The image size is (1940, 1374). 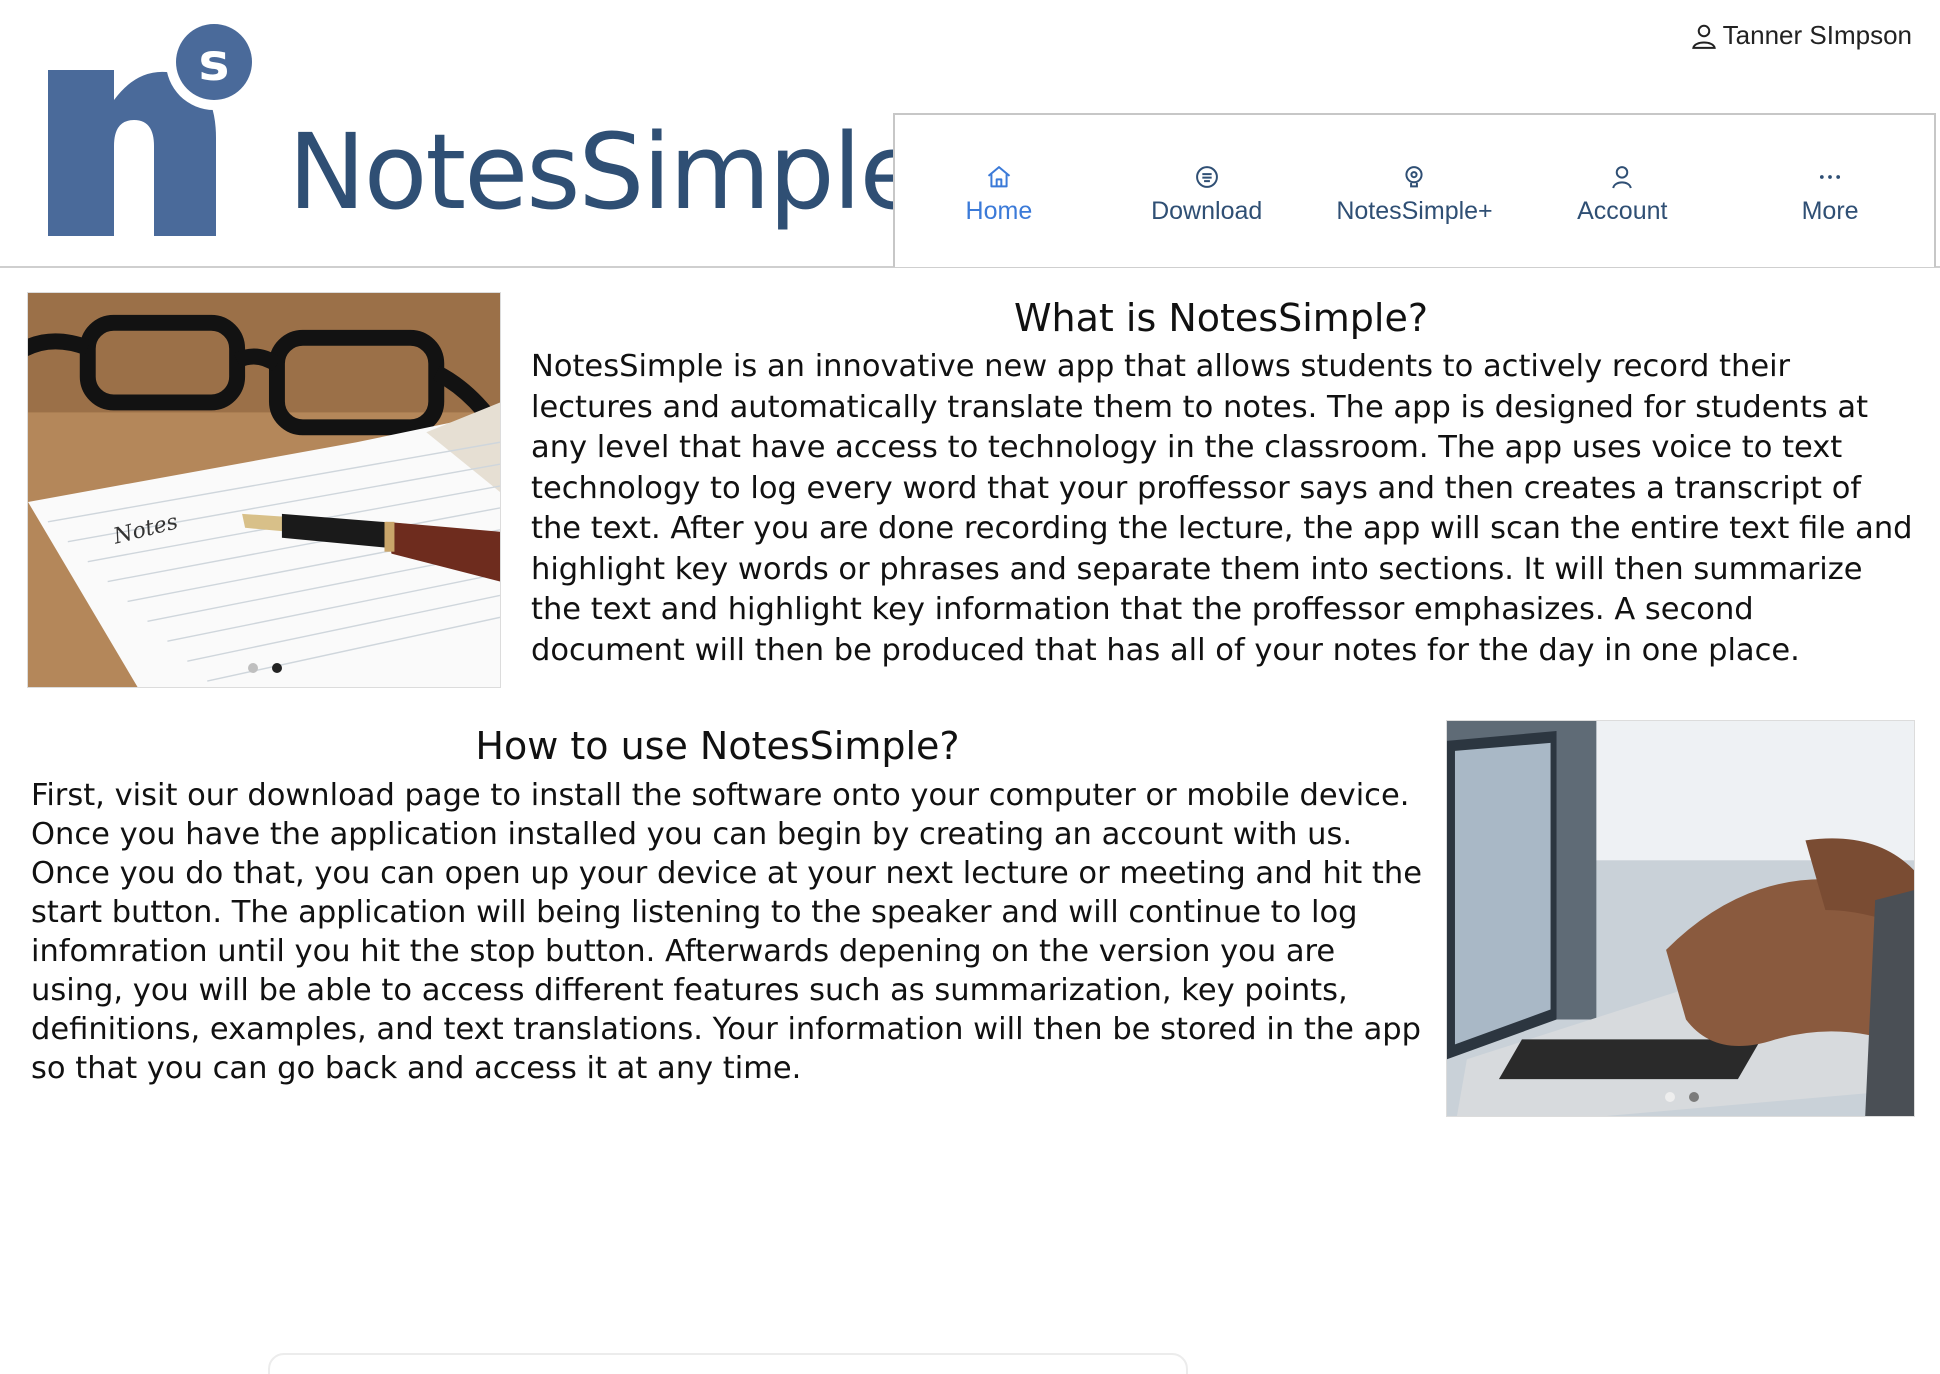 What do you see at coordinates (1207, 210) in the screenshot?
I see `nav-label-download: Download` at bounding box center [1207, 210].